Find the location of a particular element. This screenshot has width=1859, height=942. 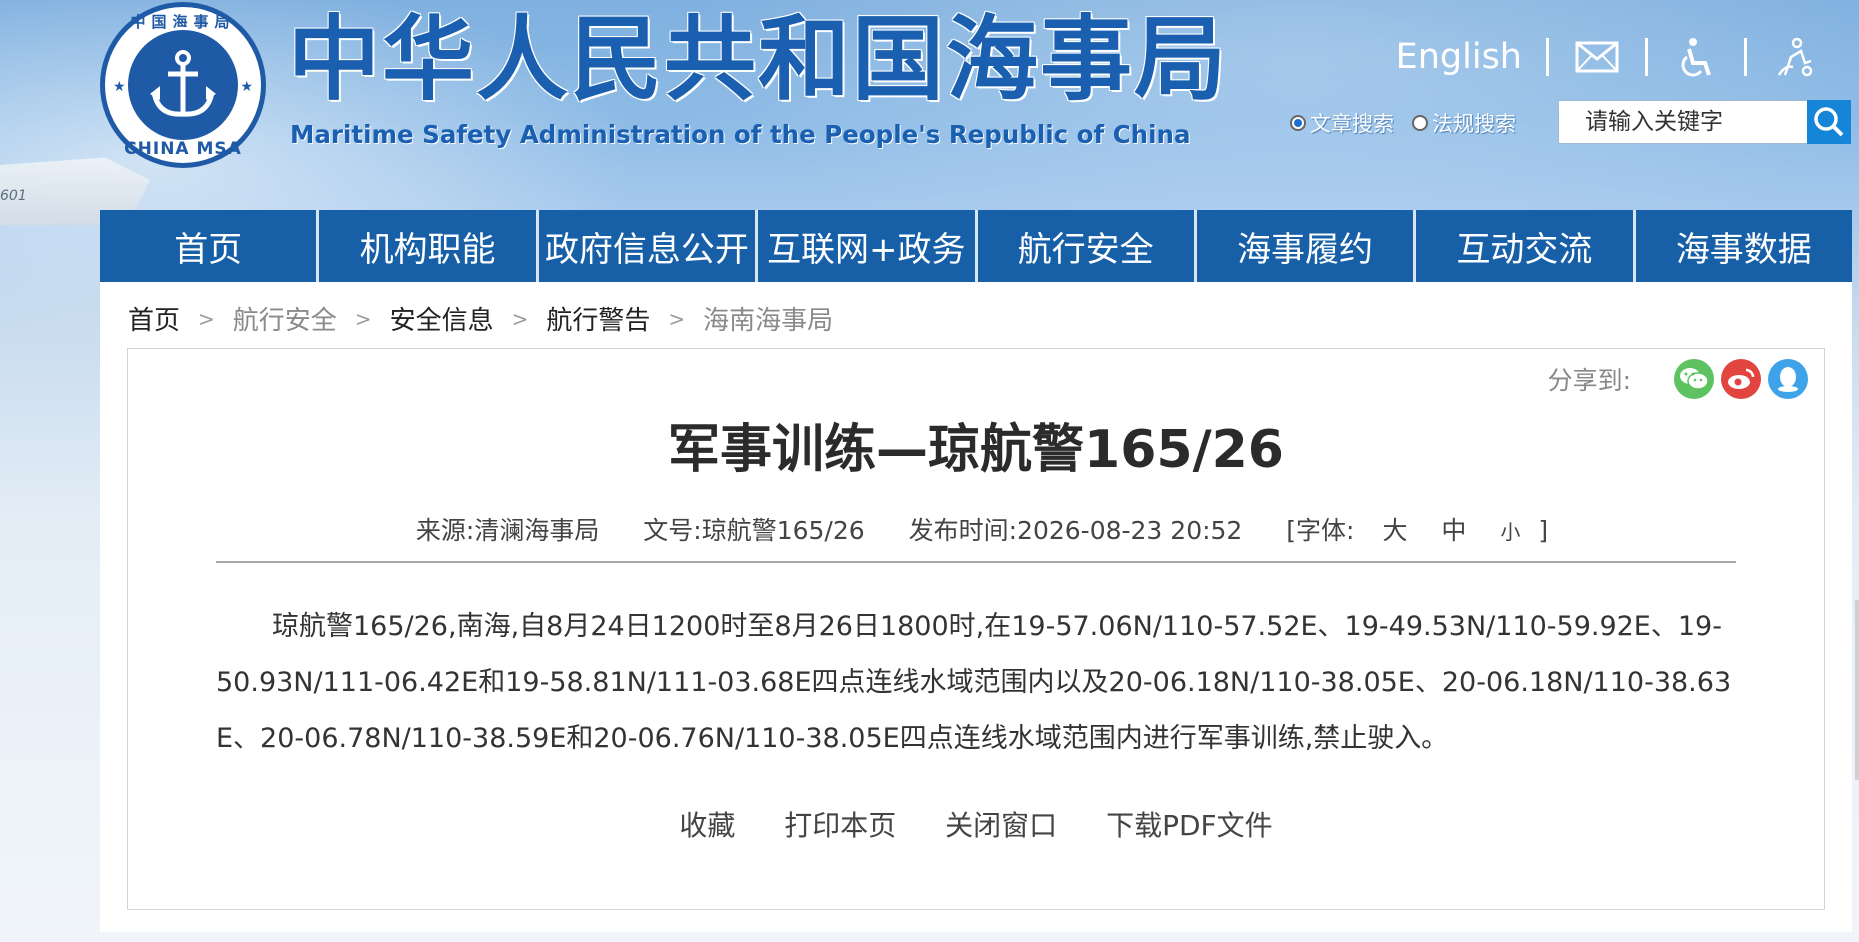

article-source: 来源:清澜海事局 is located at coordinates (507, 530).